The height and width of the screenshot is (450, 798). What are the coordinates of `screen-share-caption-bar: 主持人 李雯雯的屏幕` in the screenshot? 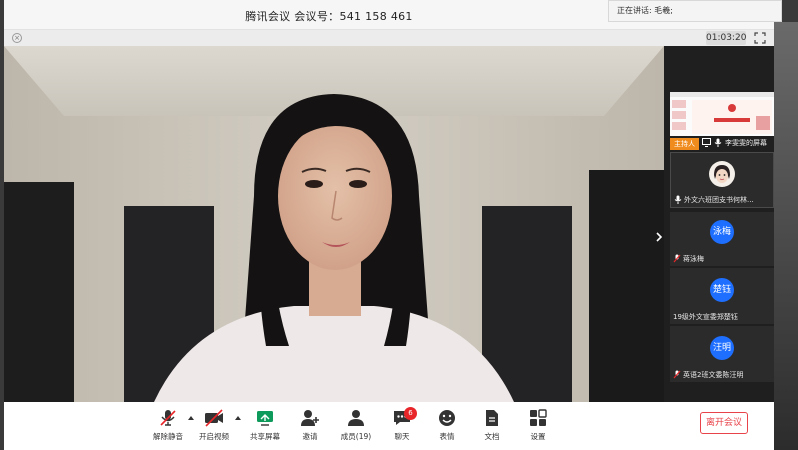 It's located at (722, 143).